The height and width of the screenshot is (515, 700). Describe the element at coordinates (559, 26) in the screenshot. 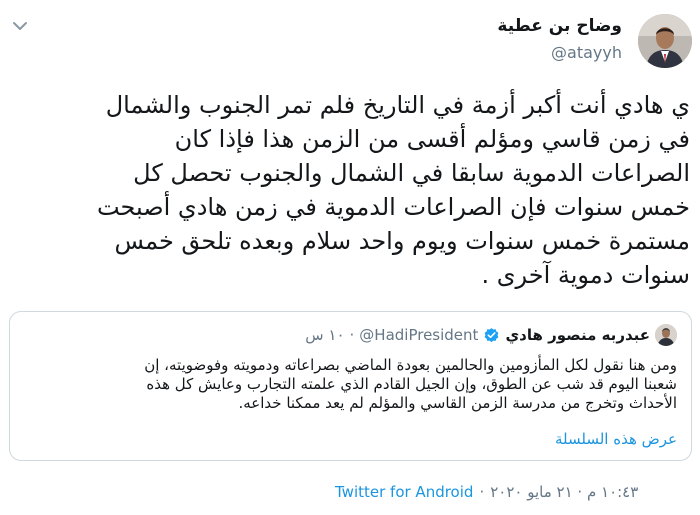

I see `author-name: وضاح بن عطية` at that location.